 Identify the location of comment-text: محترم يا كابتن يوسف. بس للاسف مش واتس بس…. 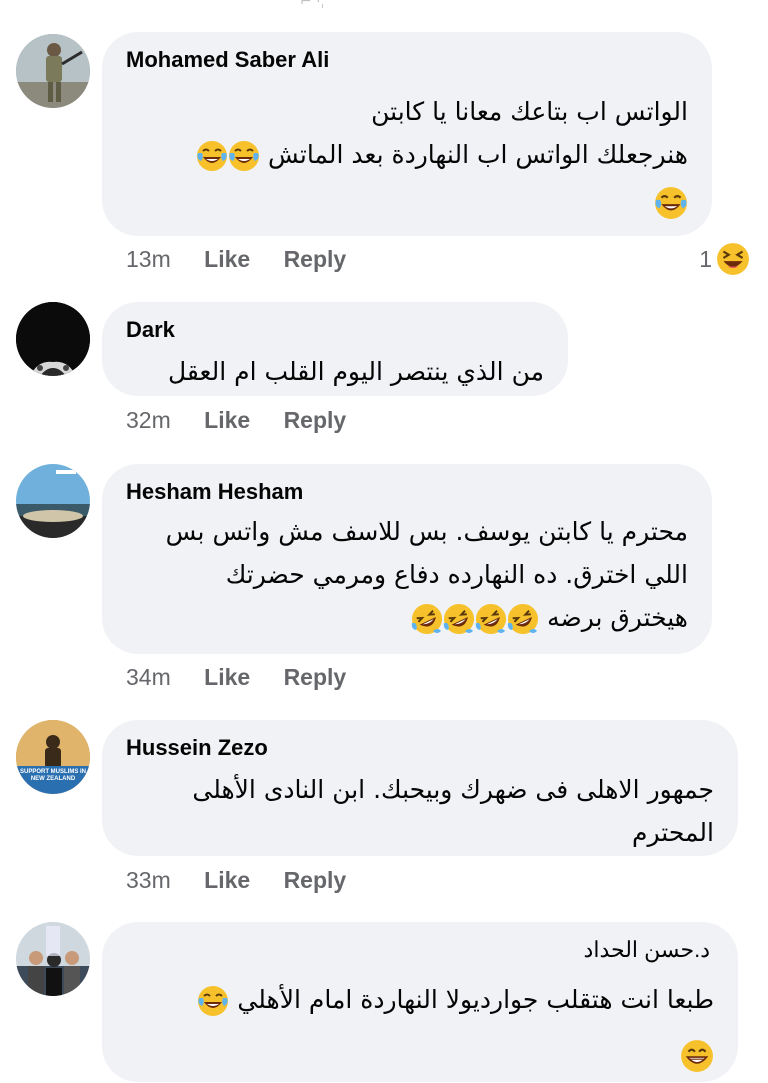
(427, 574).